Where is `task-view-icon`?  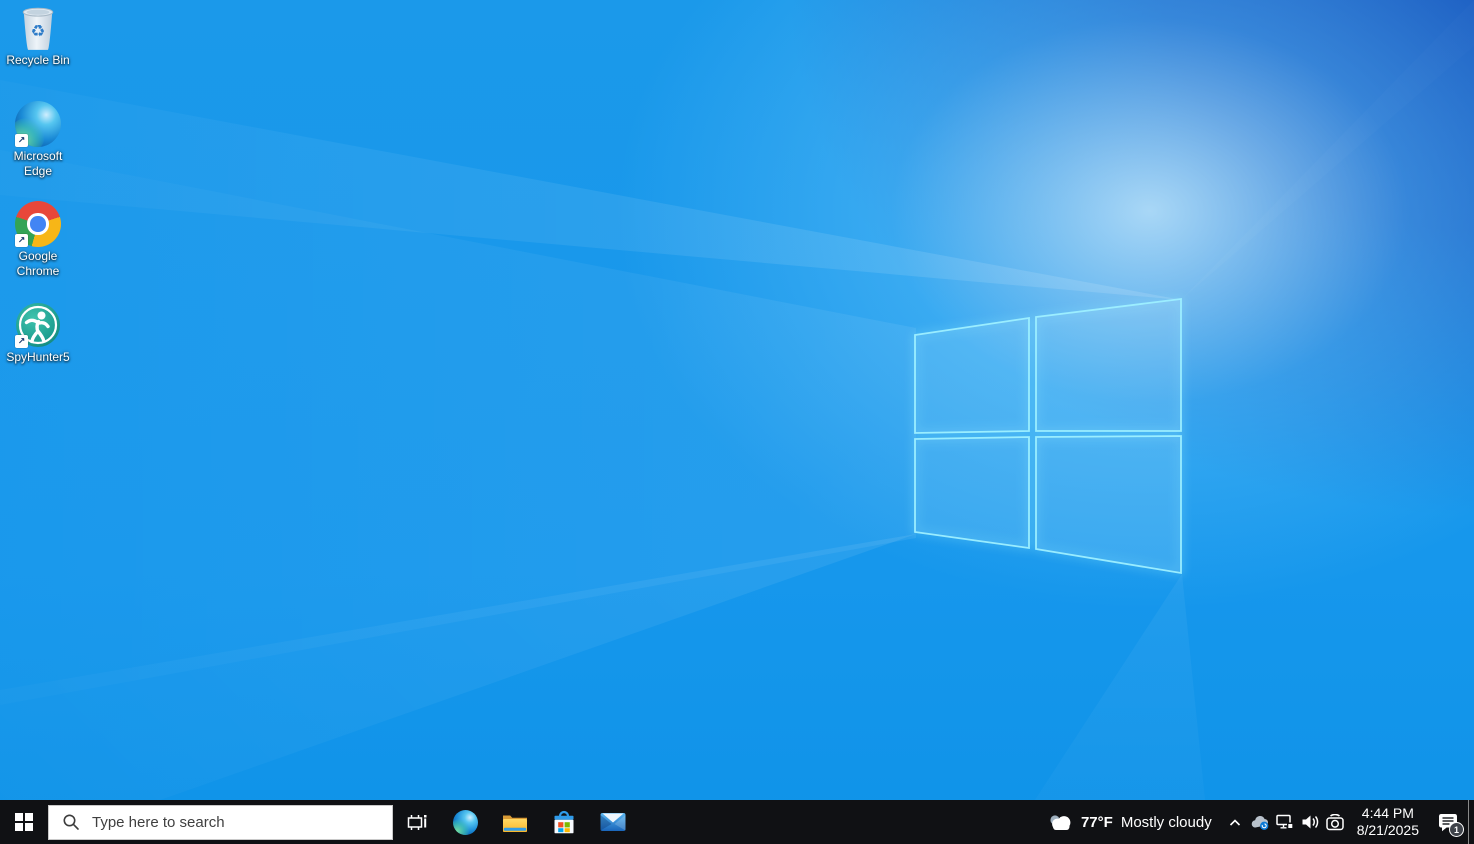 task-view-icon is located at coordinates (416, 822).